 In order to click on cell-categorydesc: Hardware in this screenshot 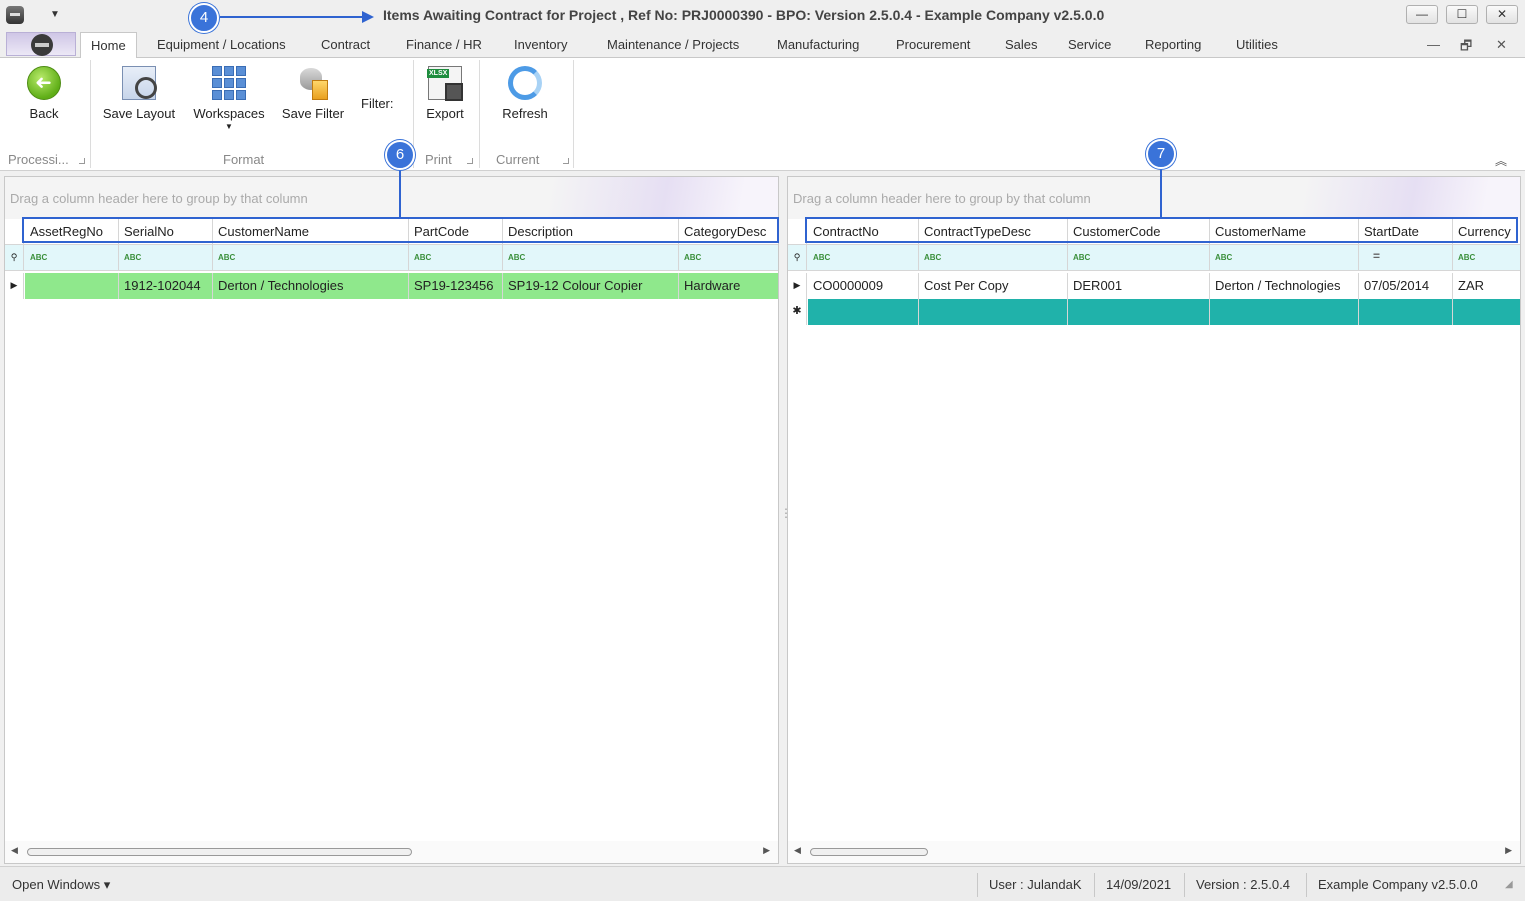, I will do `click(728, 286)`.